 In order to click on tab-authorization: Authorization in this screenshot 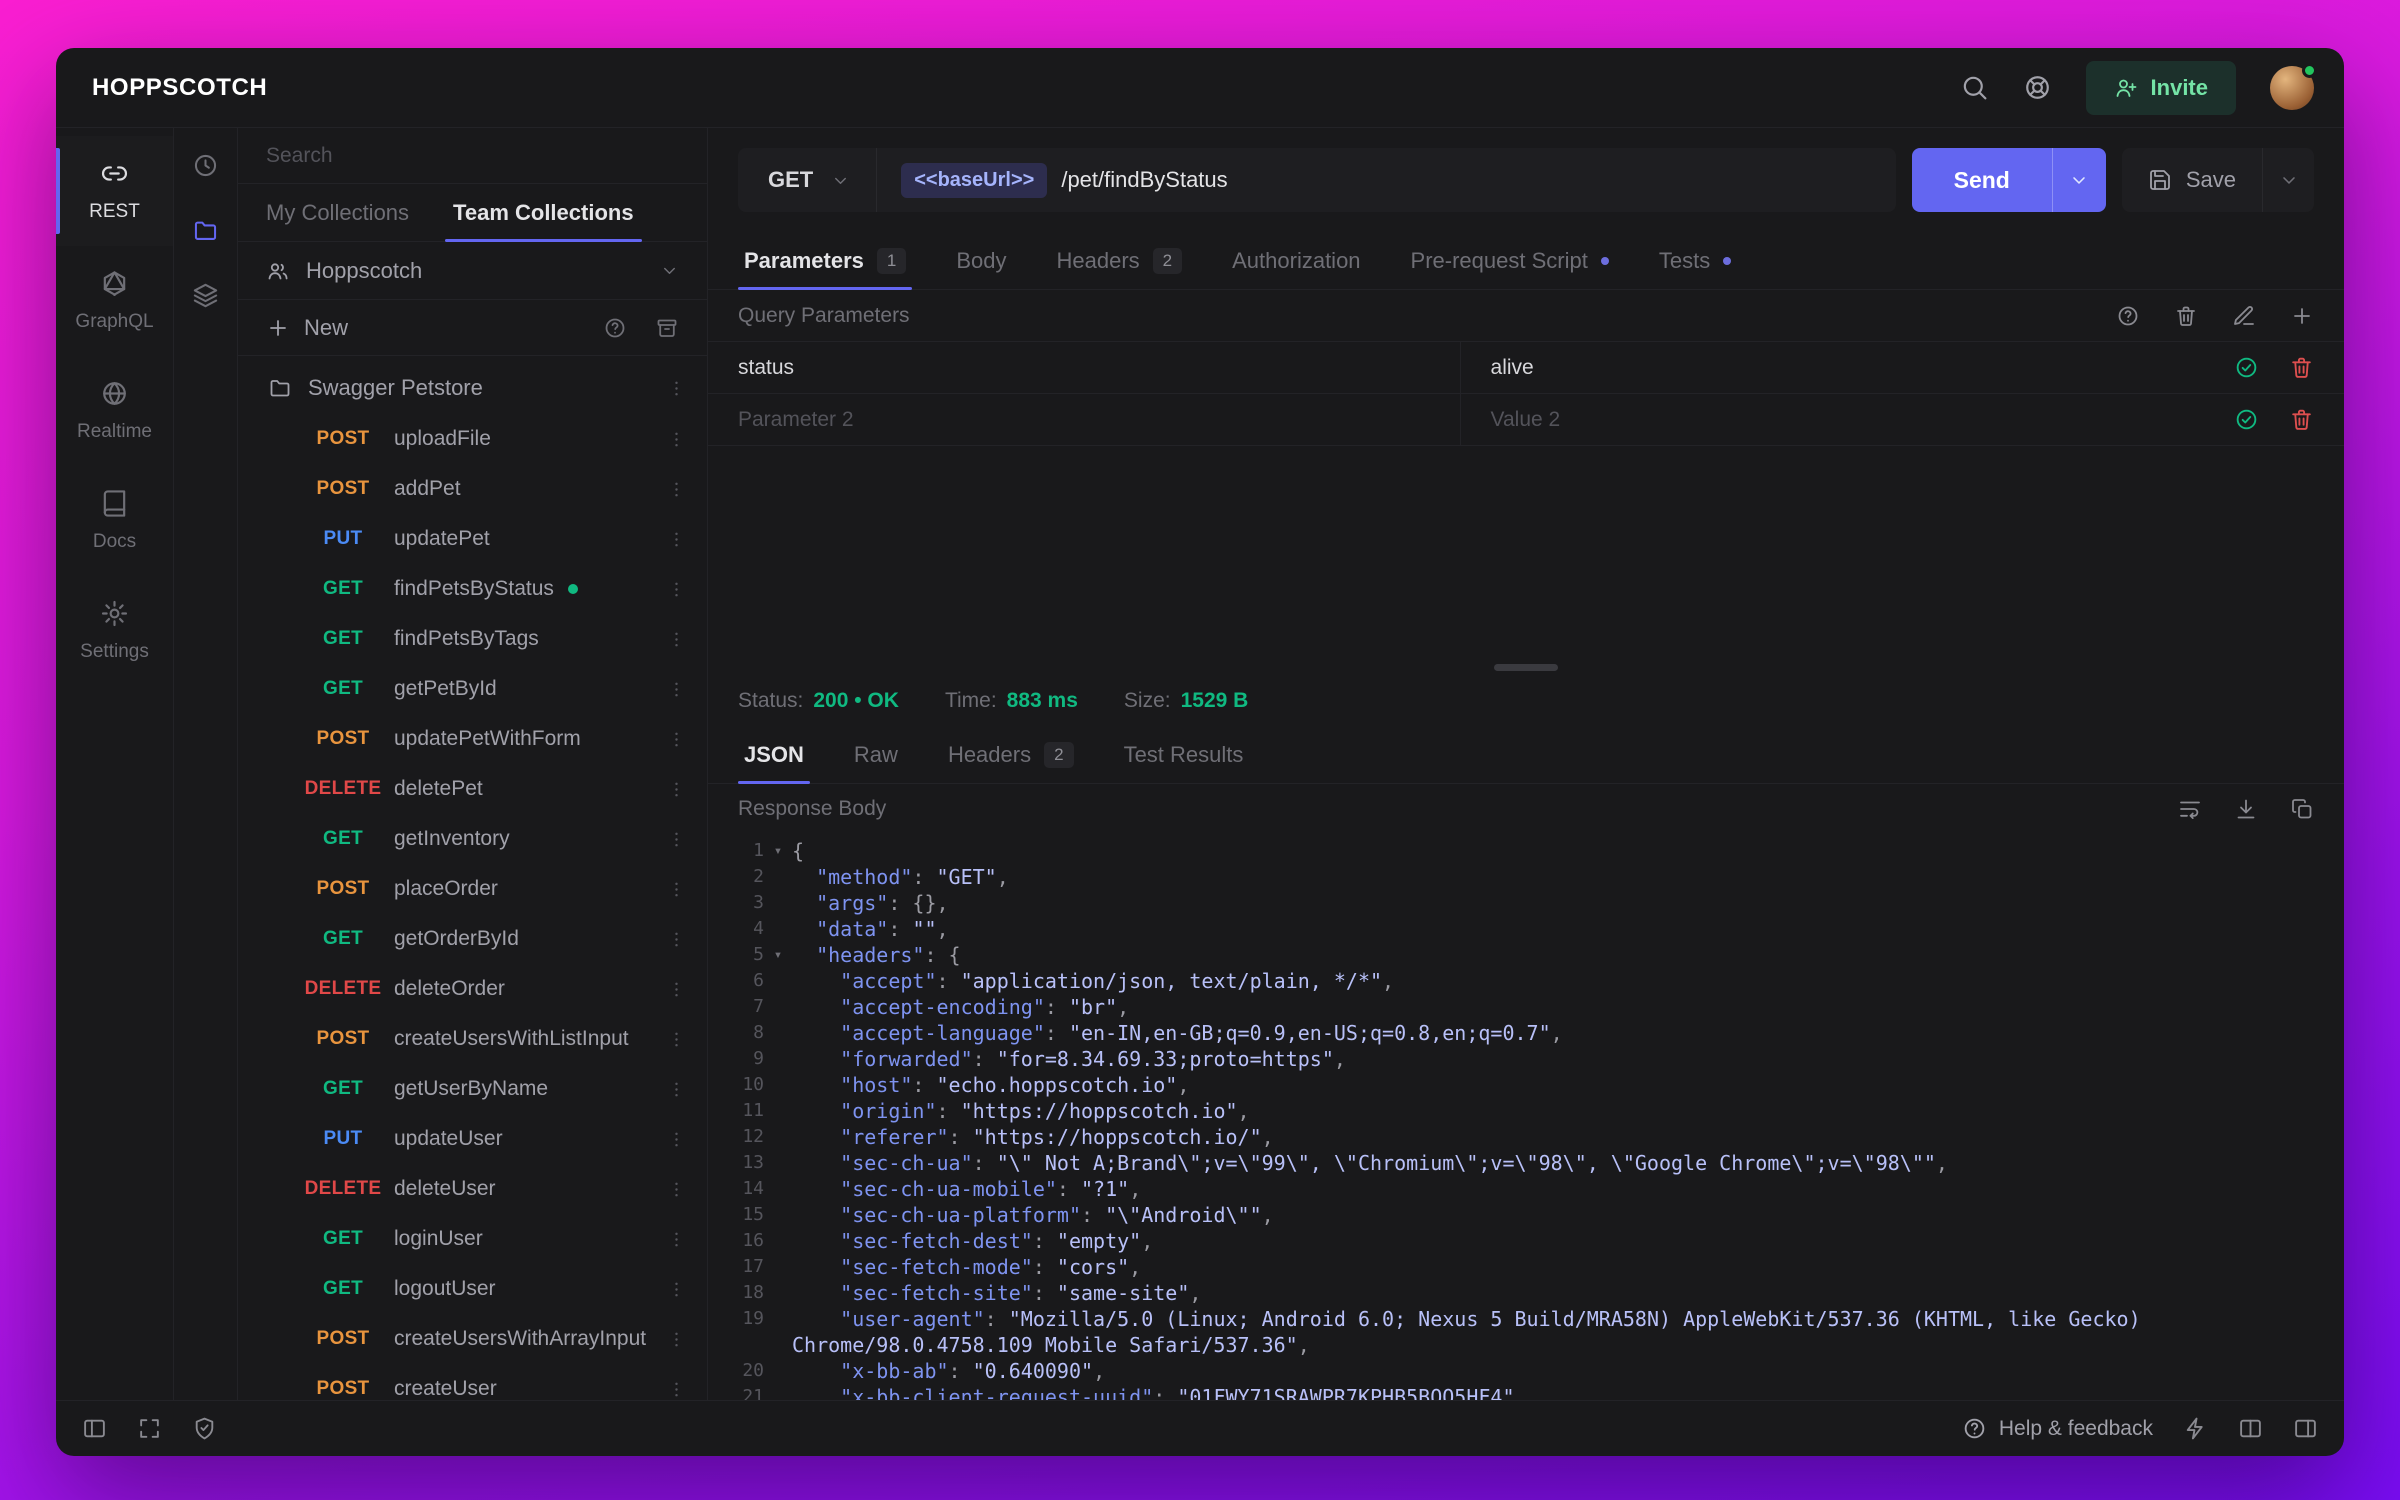, I will do `click(1296, 260)`.